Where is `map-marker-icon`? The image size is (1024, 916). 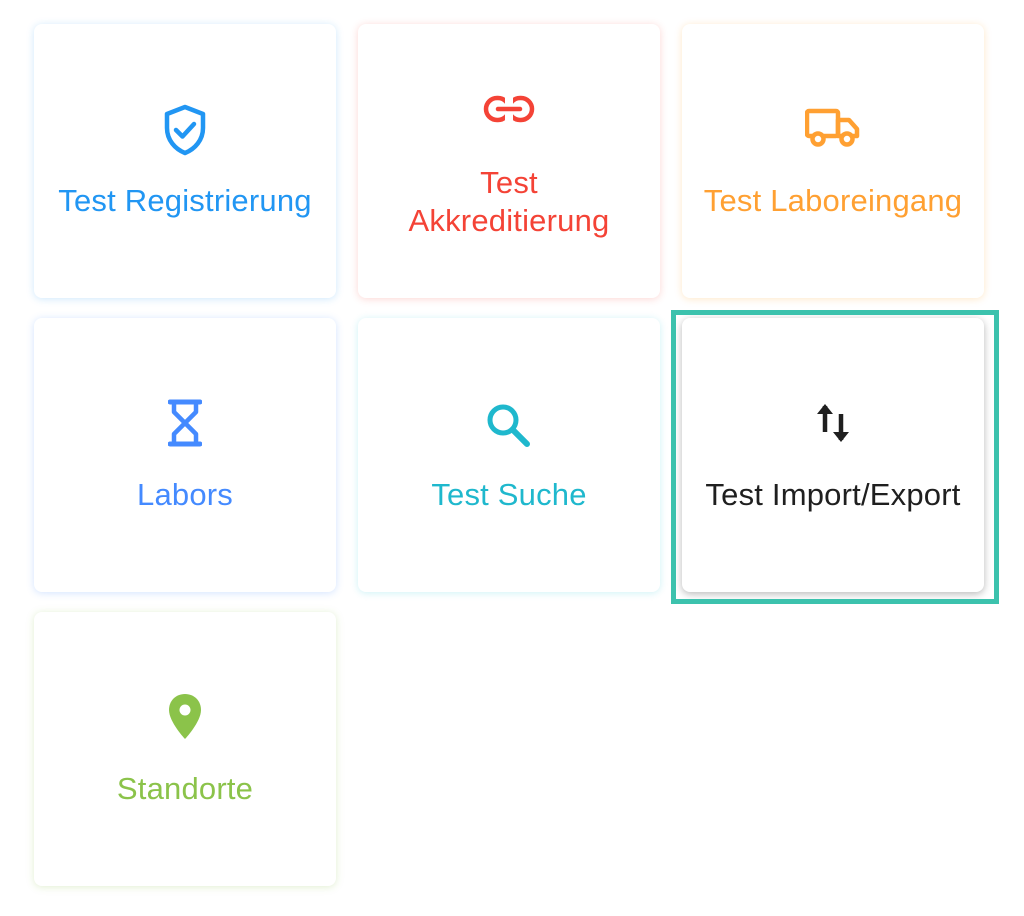 map-marker-icon is located at coordinates (185, 717).